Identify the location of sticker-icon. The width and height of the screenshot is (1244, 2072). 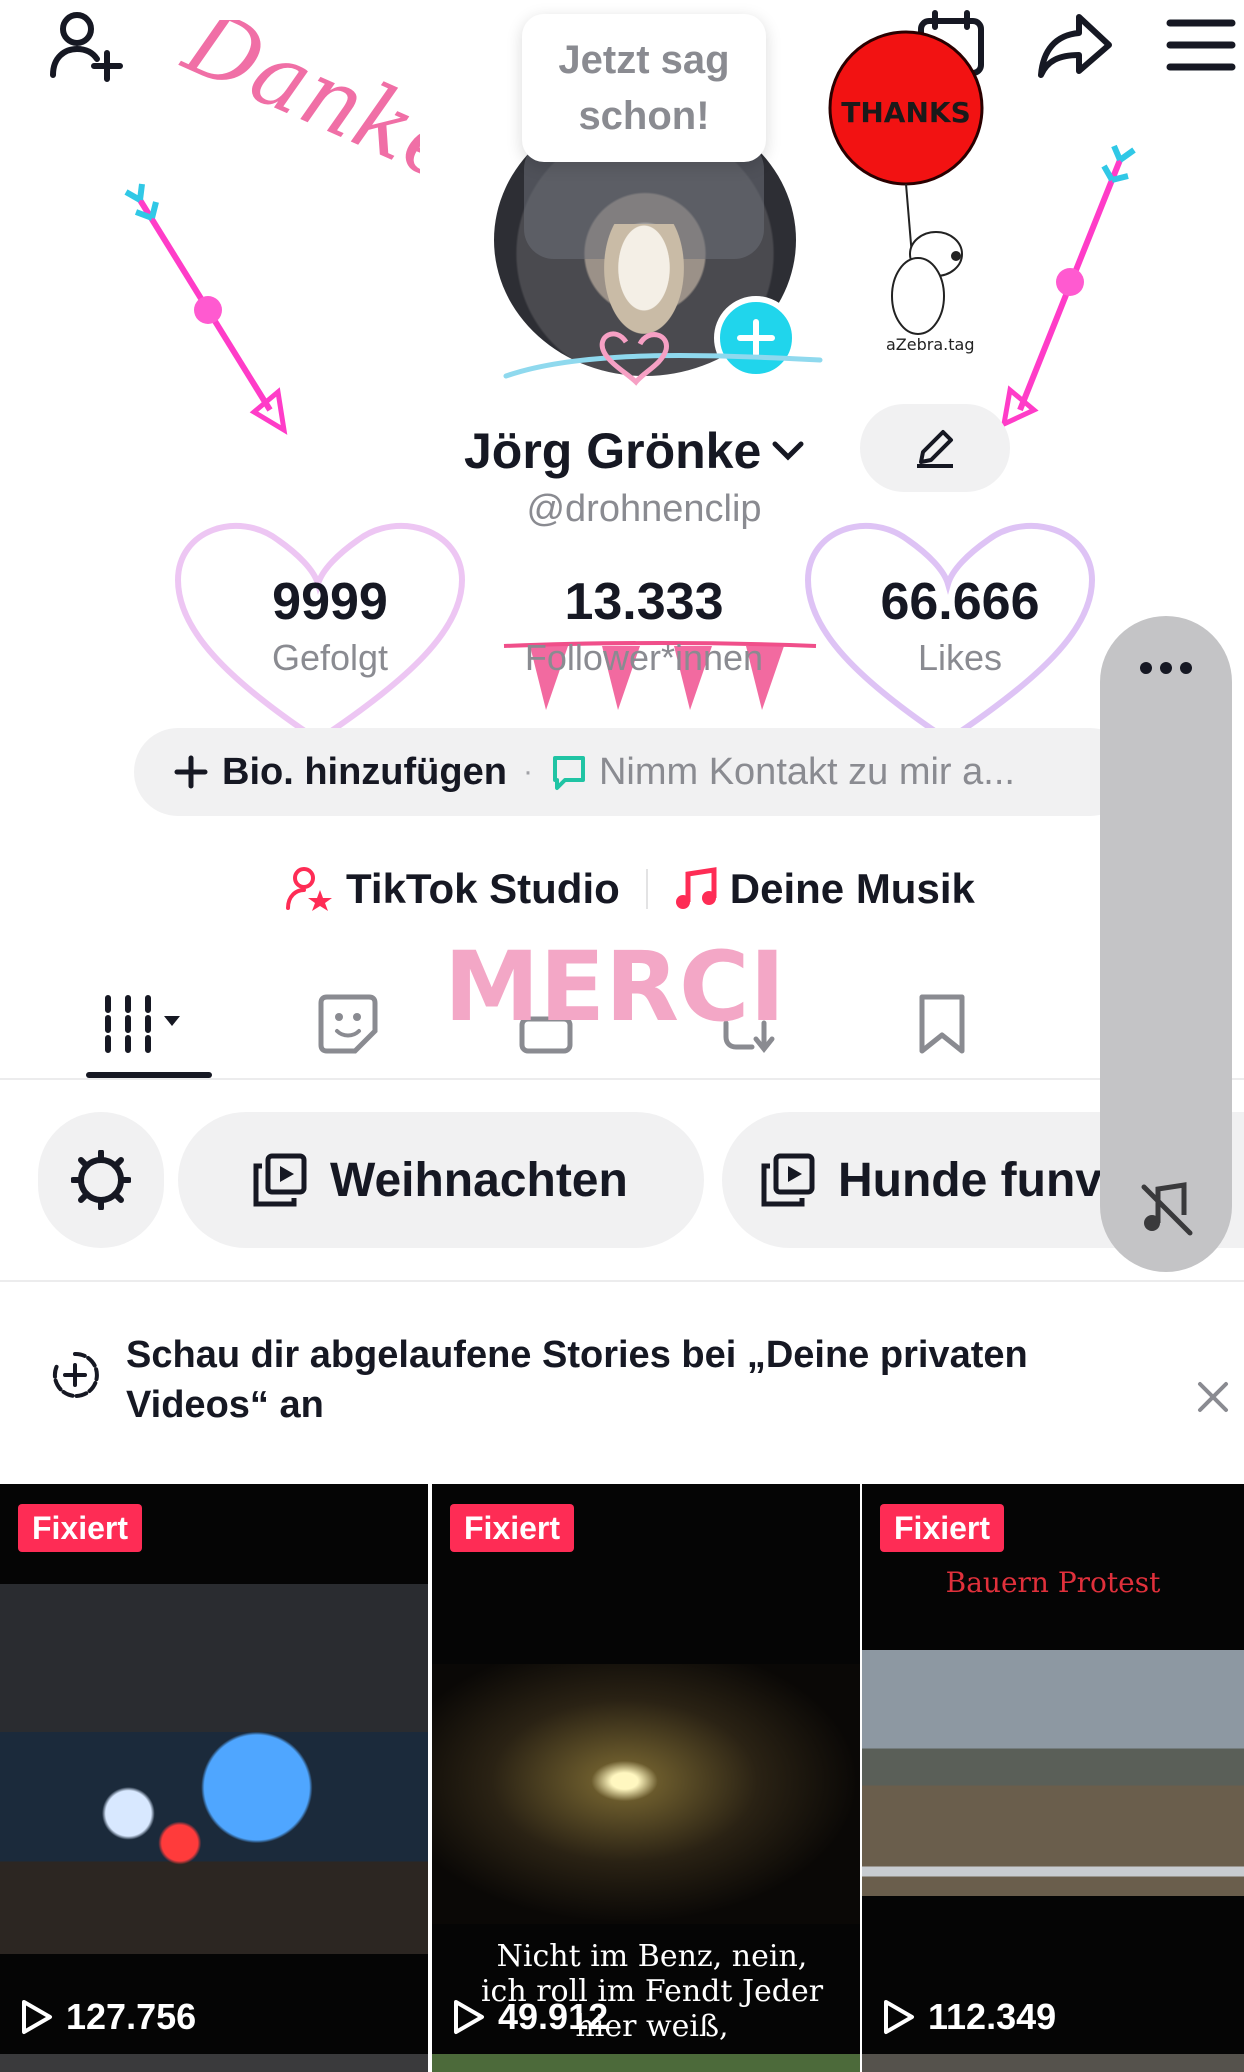
(348, 1024).